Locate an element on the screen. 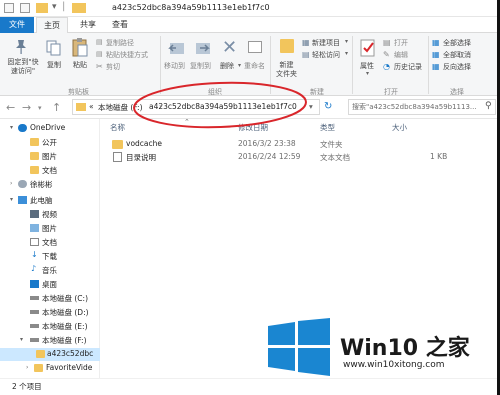 The width and height of the screenshot is (500, 395). copy-button: 复制 is located at coordinates (54, 65).